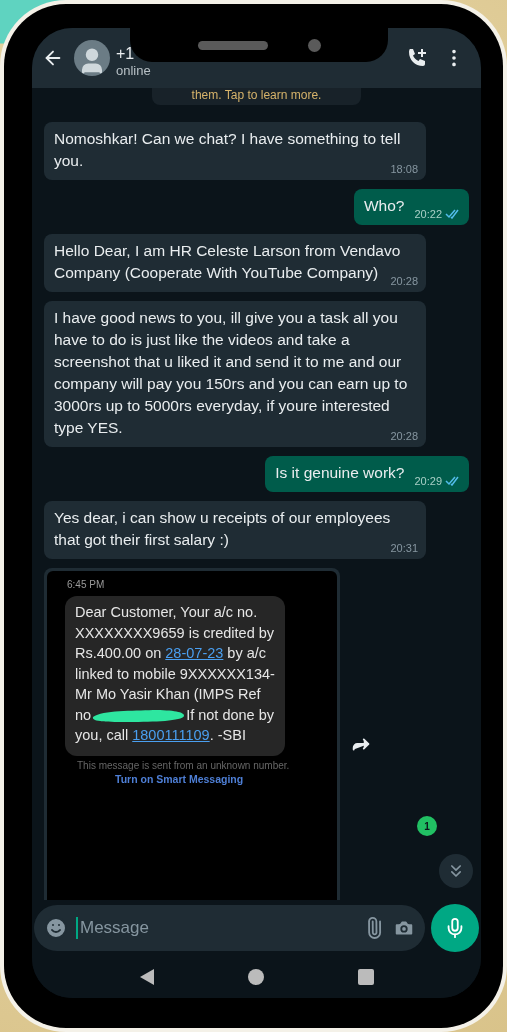 The image size is (507, 1032). Describe the element at coordinates (194, 653) in the screenshot. I see `sms-link: 28-07-23` at that location.